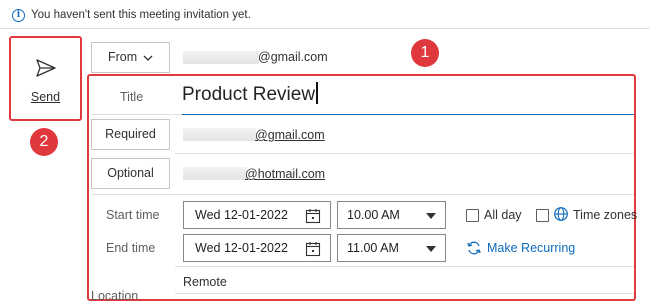 The width and height of the screenshot is (650, 308). I want to click on title-input: Product Review, so click(250, 94).